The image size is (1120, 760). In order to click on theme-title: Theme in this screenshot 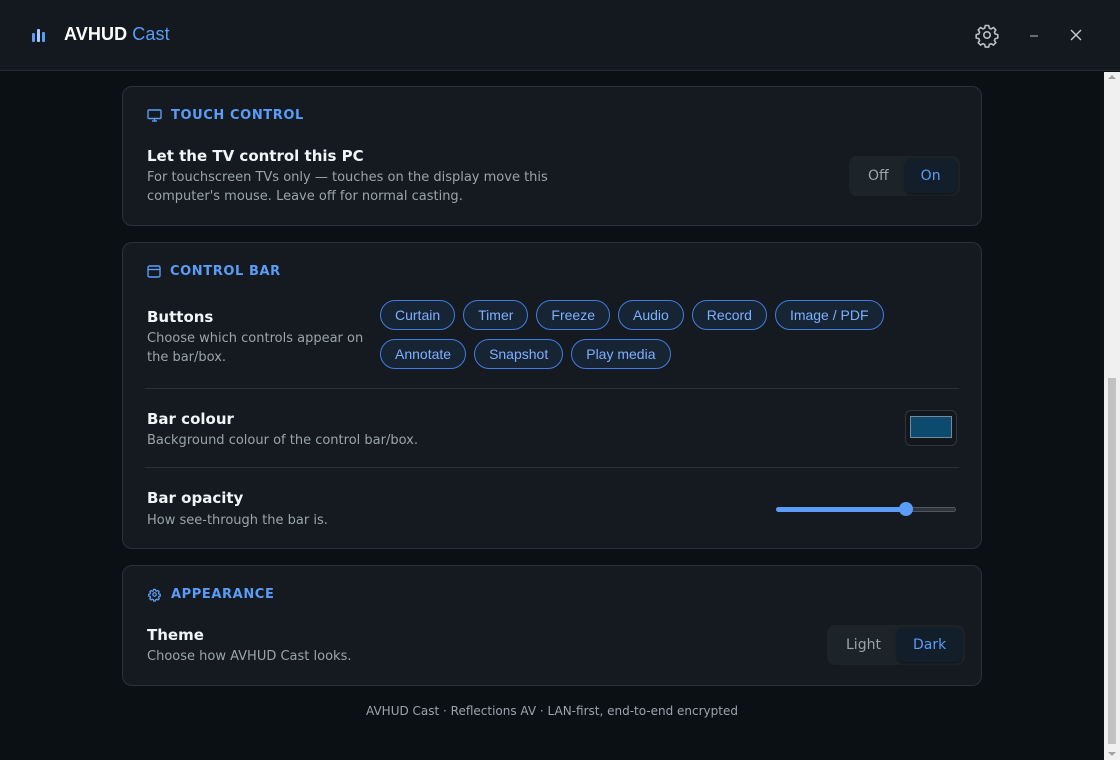, I will do `click(175, 635)`.